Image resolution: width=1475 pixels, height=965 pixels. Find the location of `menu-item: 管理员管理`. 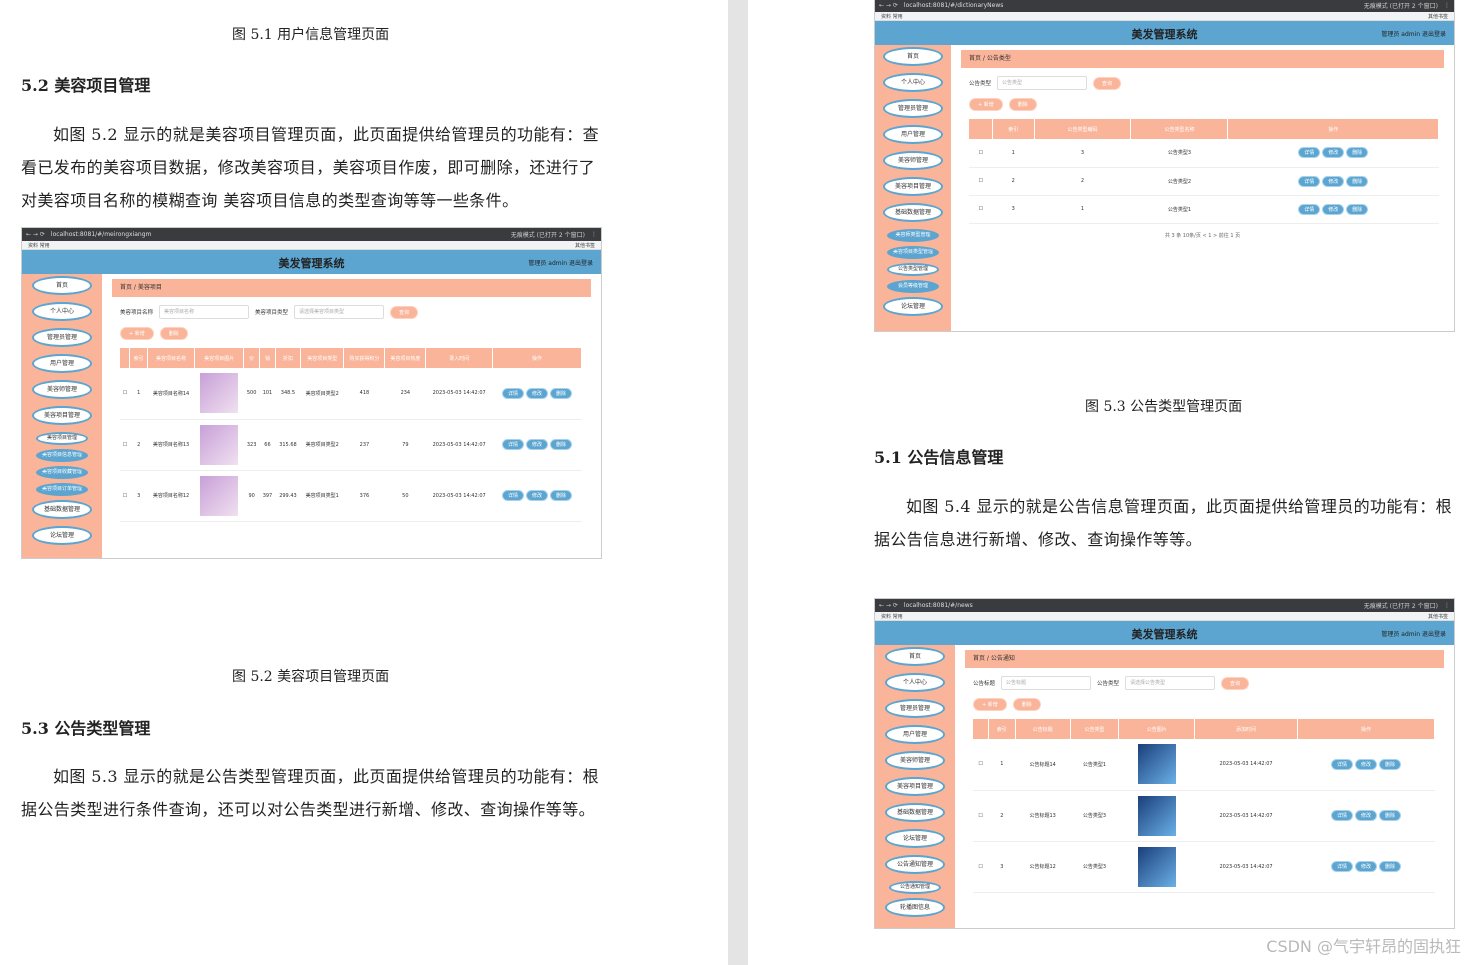

menu-item: 管理员管理 is located at coordinates (913, 108).